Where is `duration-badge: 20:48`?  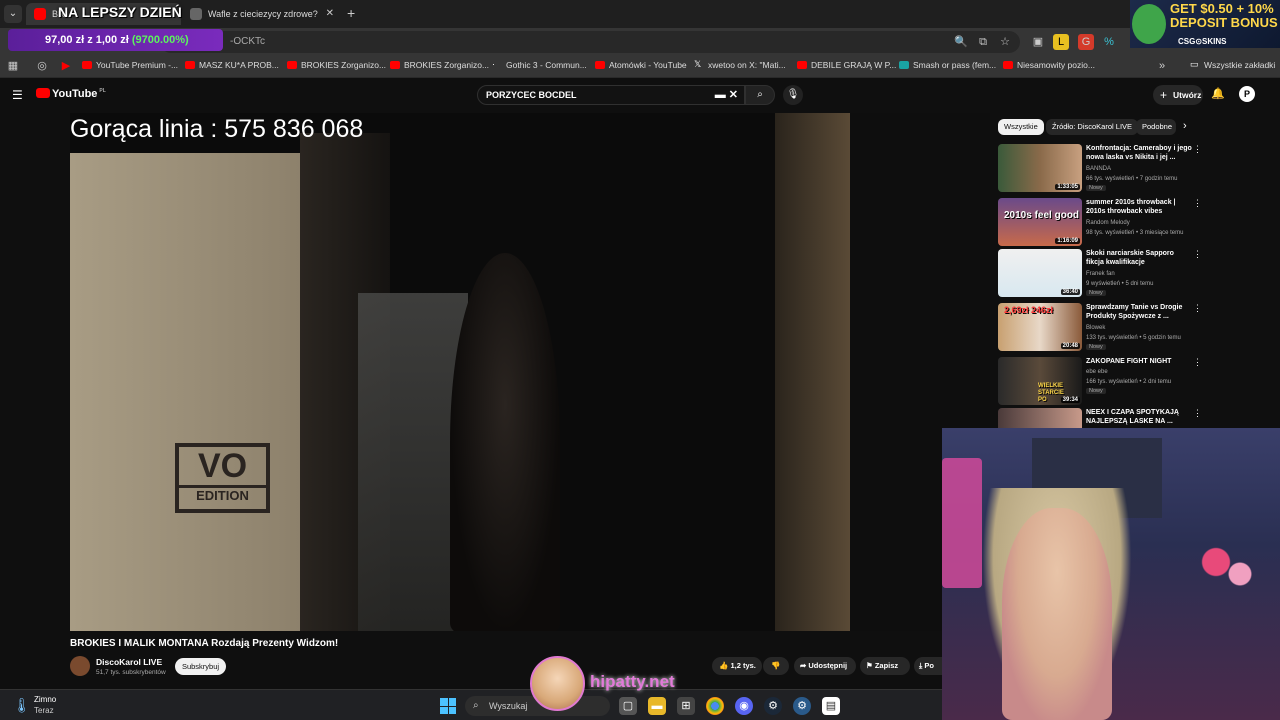 duration-badge: 20:48 is located at coordinates (1070, 346).